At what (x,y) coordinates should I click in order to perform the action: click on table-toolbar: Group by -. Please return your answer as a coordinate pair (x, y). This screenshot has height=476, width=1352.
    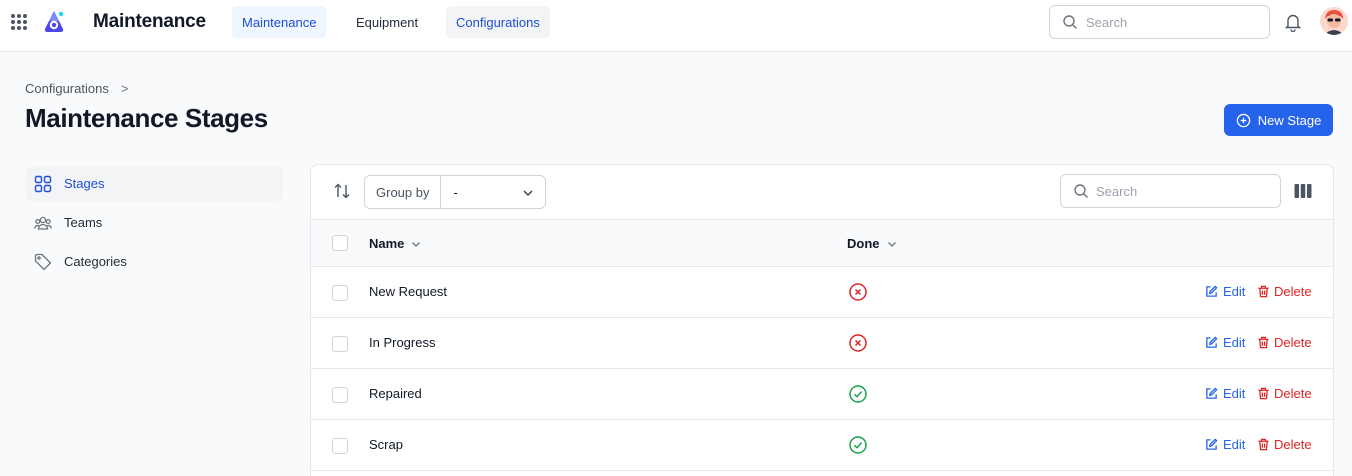
    Looking at the image, I should click on (822, 192).